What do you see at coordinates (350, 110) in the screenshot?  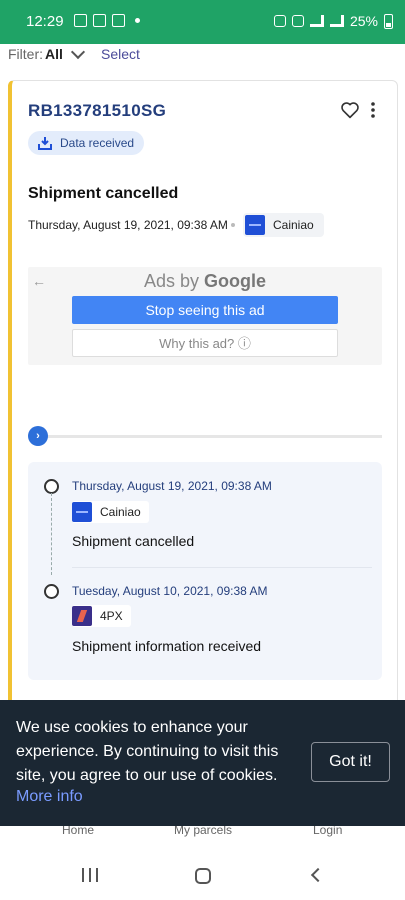 I see `heart-icon` at bounding box center [350, 110].